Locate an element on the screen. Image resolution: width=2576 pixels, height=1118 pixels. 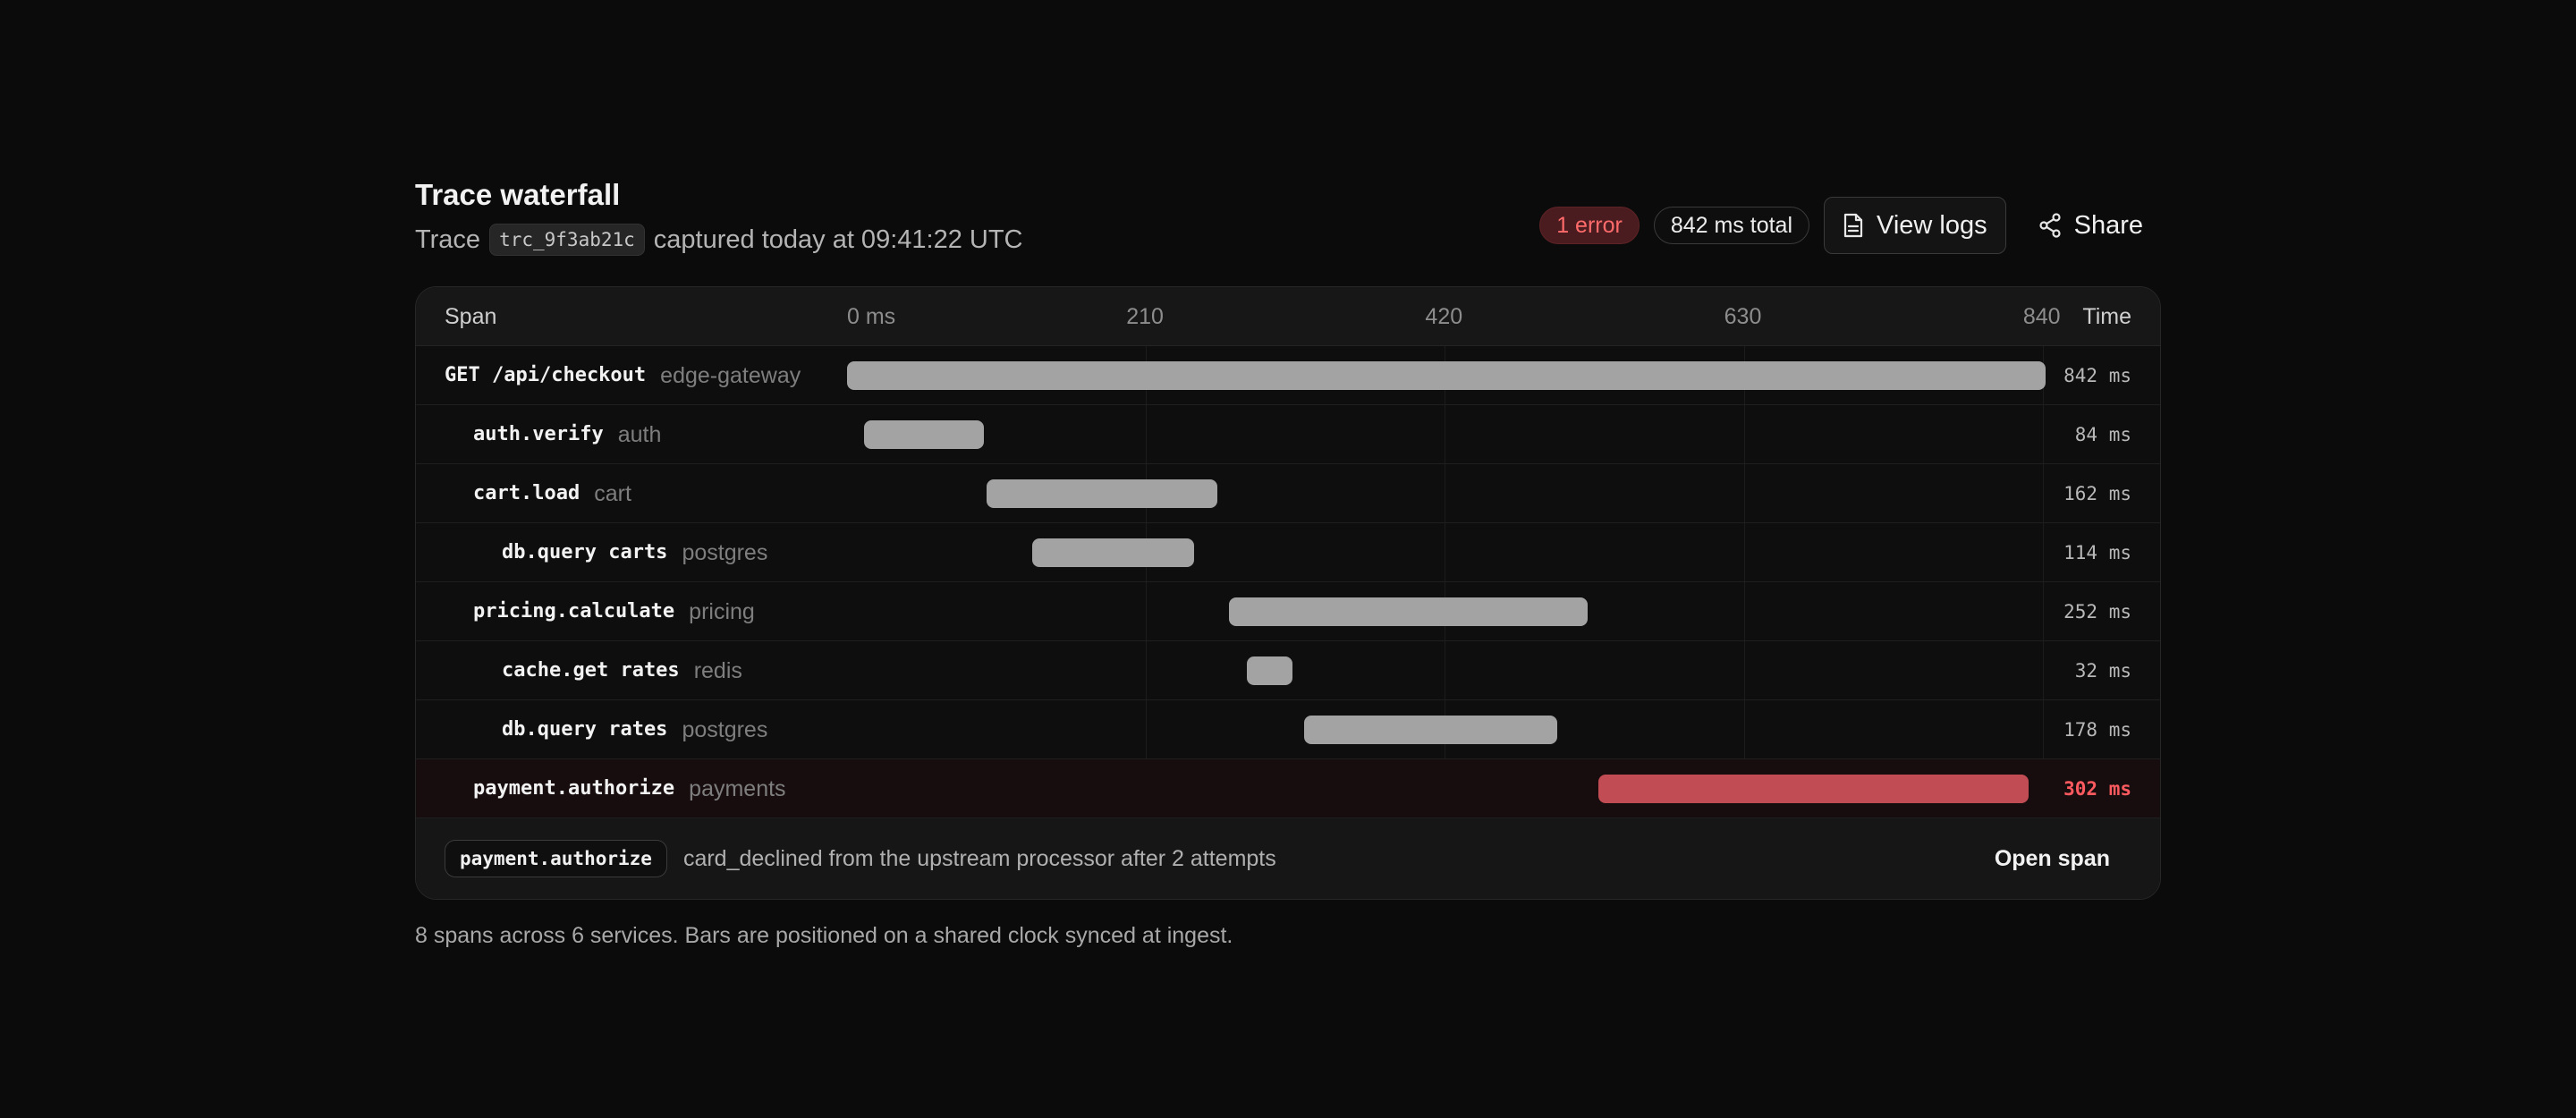
span-name: cart.load is located at coordinates (526, 493).